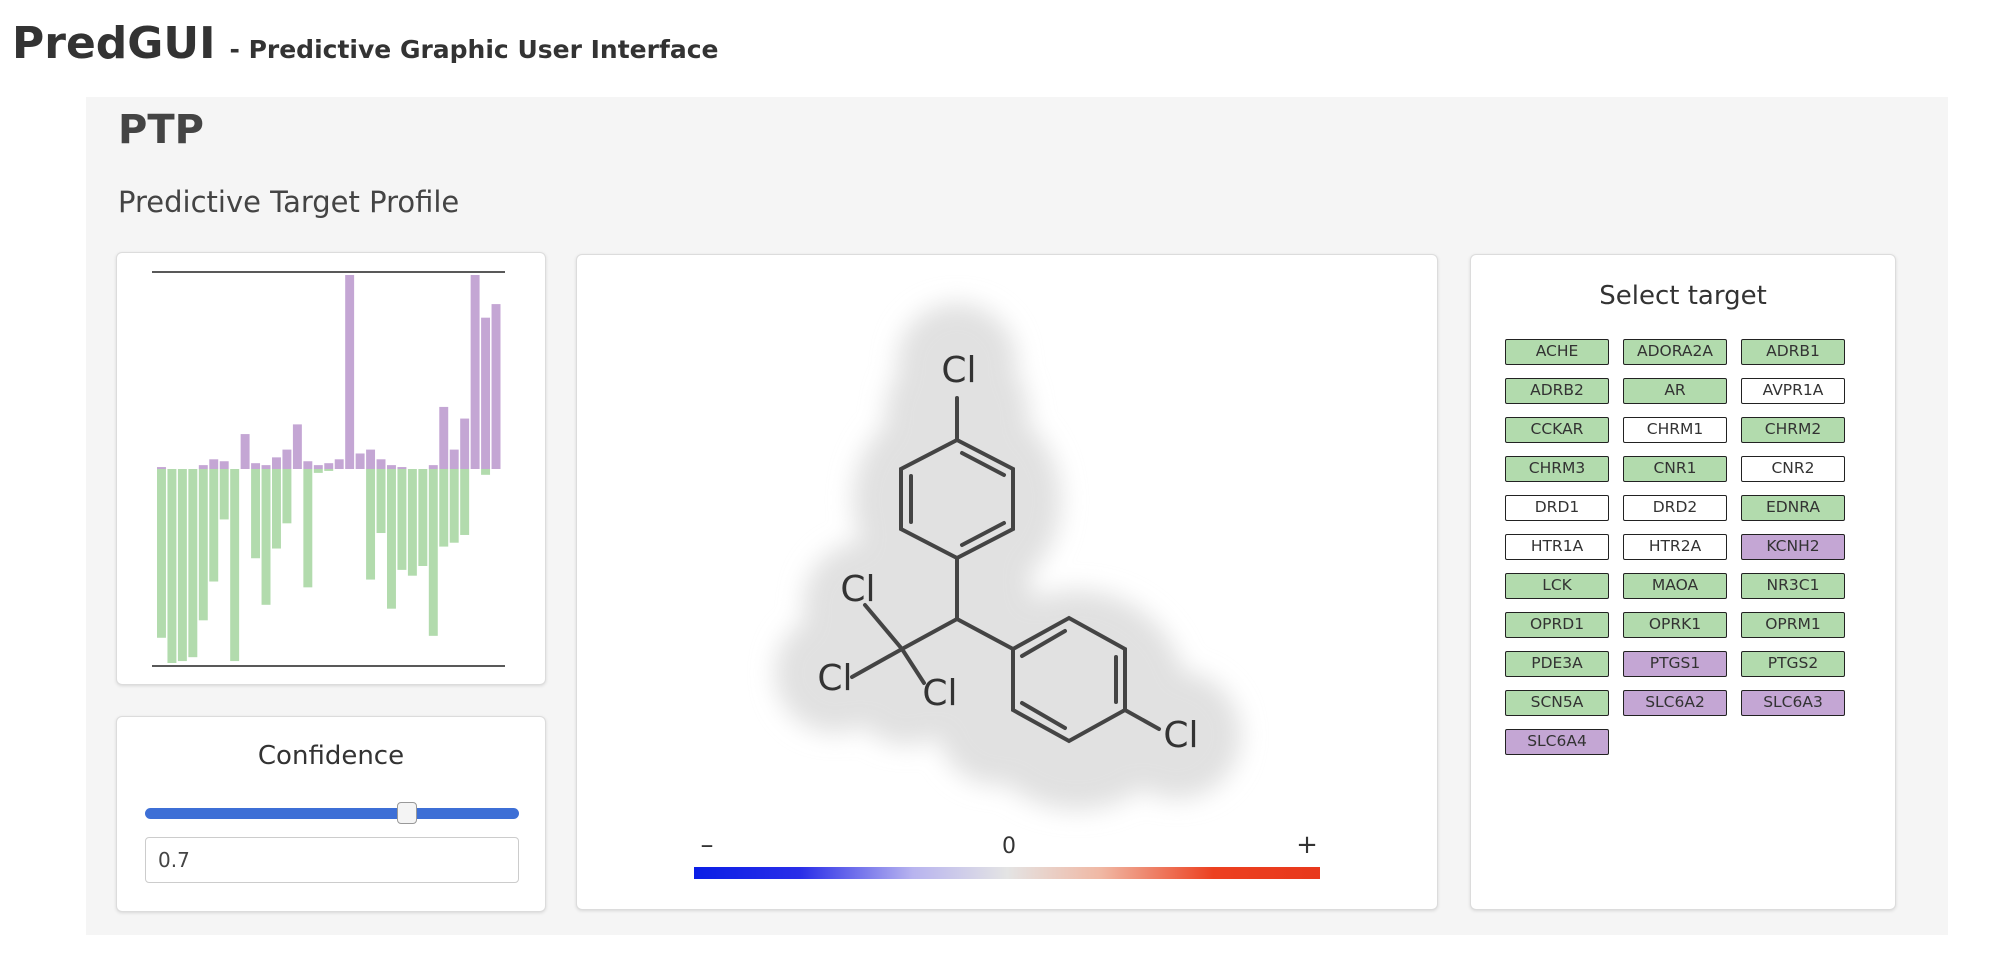 This screenshot has height=960, width=2000. What do you see at coordinates (1675, 391) in the screenshot?
I see `target-button-ar: AR` at bounding box center [1675, 391].